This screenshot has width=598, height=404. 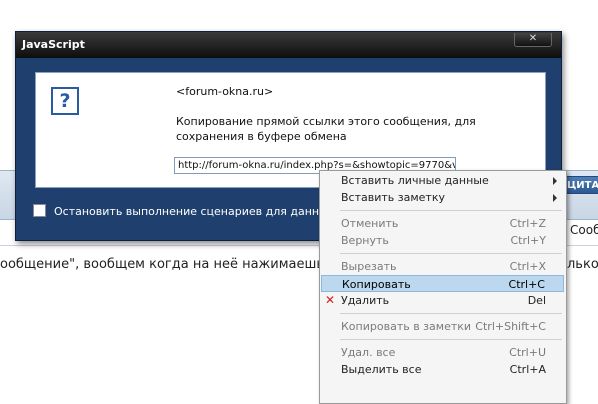 What do you see at coordinates (533, 40) in the screenshot?
I see `close-icon: ✕` at bounding box center [533, 40].